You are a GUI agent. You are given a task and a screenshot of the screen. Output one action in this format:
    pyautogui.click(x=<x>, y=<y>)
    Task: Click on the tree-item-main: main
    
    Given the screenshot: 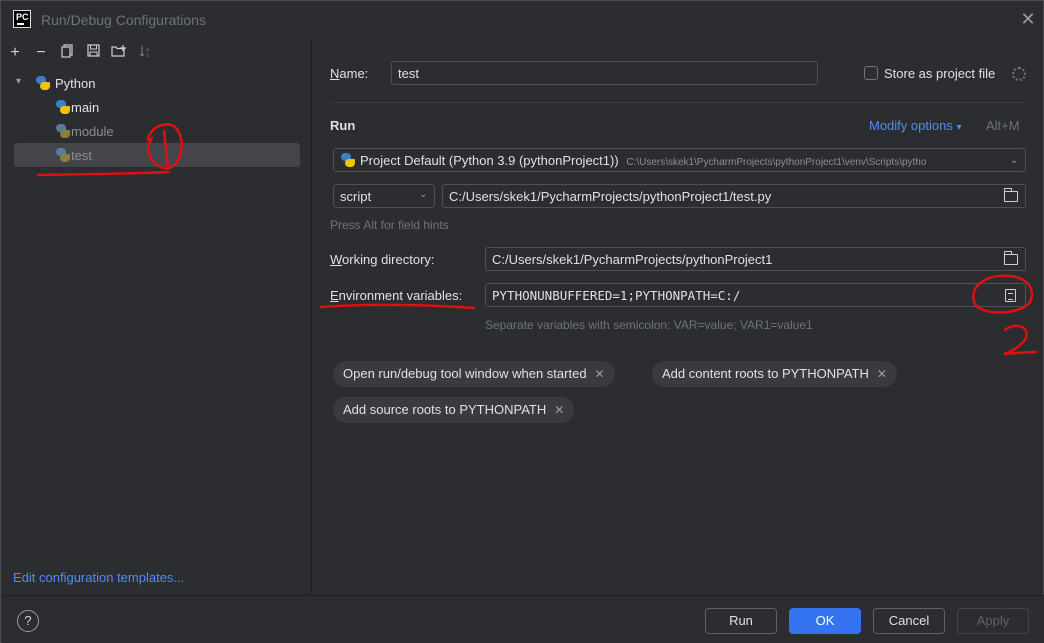 What is the action you would take?
    pyautogui.click(x=157, y=107)
    